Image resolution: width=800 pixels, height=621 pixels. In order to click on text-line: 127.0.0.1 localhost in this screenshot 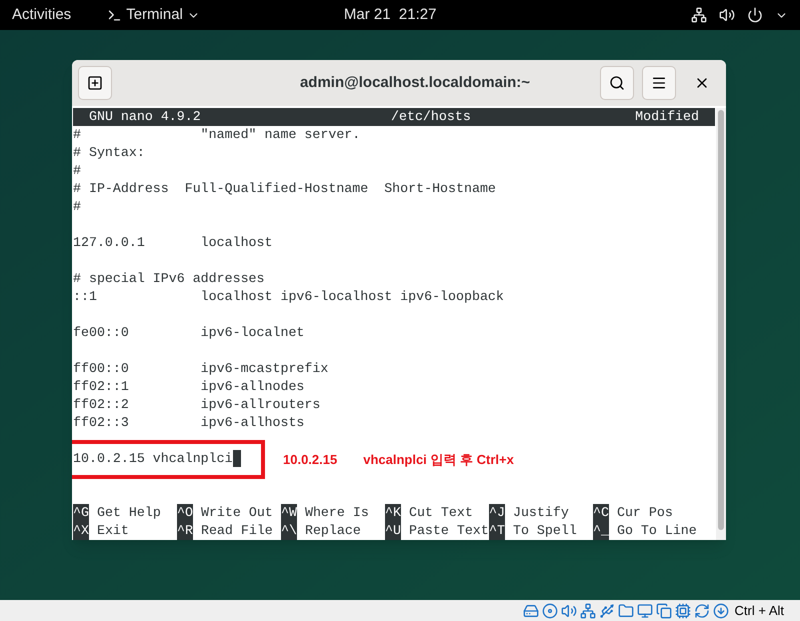, I will do `click(172, 243)`.